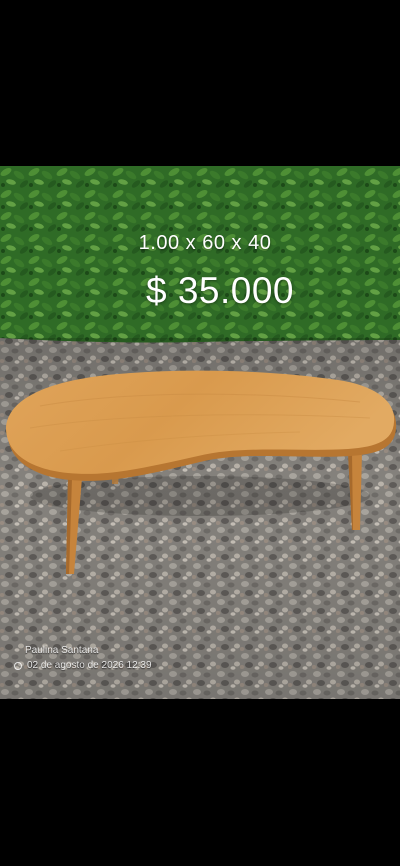 The image size is (400, 866). What do you see at coordinates (62, 650) in the screenshot?
I see `watermark-author: Paulina Santana` at bounding box center [62, 650].